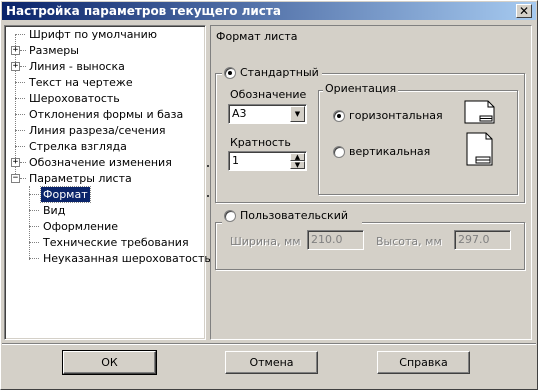 Image resolution: width=538 pixels, height=390 pixels. I want to click on tree-item-label: Вид, so click(54, 210).